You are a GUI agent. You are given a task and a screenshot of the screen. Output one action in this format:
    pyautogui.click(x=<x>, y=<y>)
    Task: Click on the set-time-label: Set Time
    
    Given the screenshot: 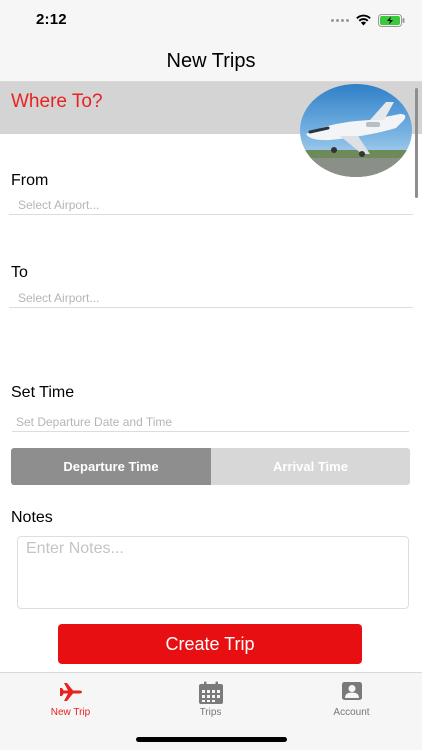 What is the action you would take?
    pyautogui.click(x=43, y=392)
    